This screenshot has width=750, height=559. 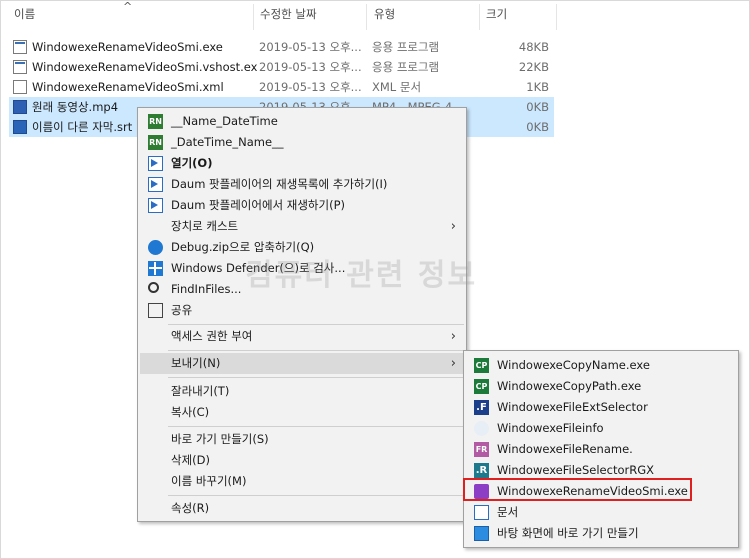 What do you see at coordinates (302, 142) in the screenshot?
I see `menu-item-datetime-name: RN _DateTime_Name__` at bounding box center [302, 142].